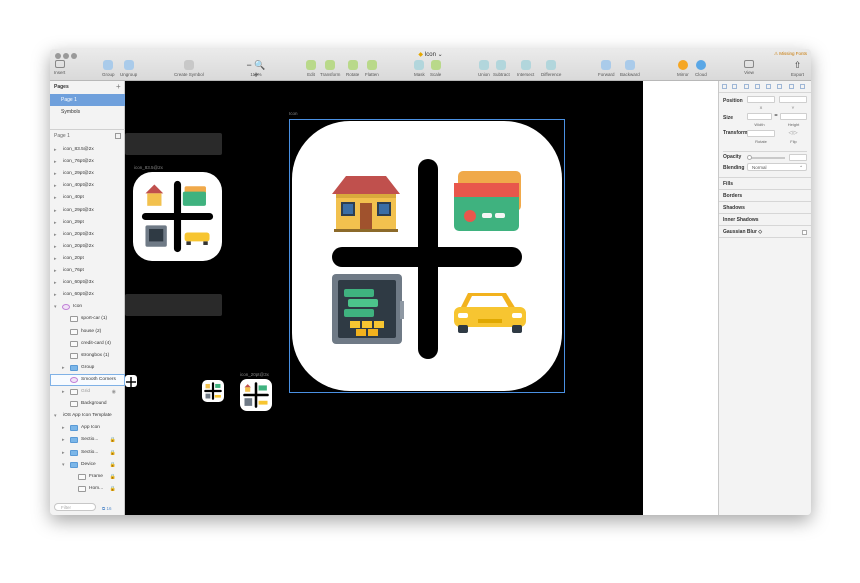 This screenshot has width=860, height=583. Describe the element at coordinates (87, 404) in the screenshot. I see `layer-row: Background` at that location.